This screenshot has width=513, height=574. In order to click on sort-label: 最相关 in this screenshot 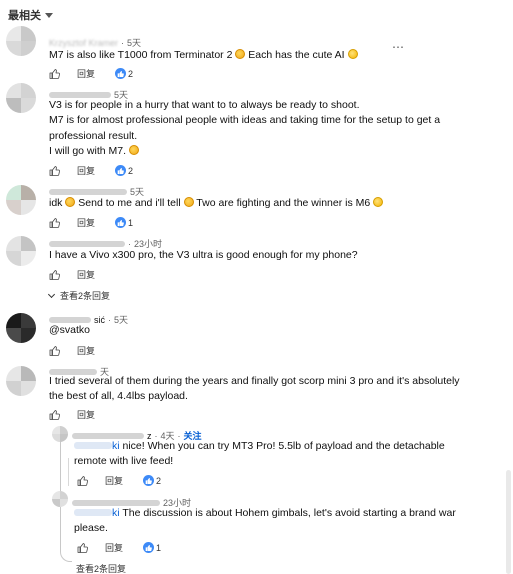, I will do `click(24, 16)`.